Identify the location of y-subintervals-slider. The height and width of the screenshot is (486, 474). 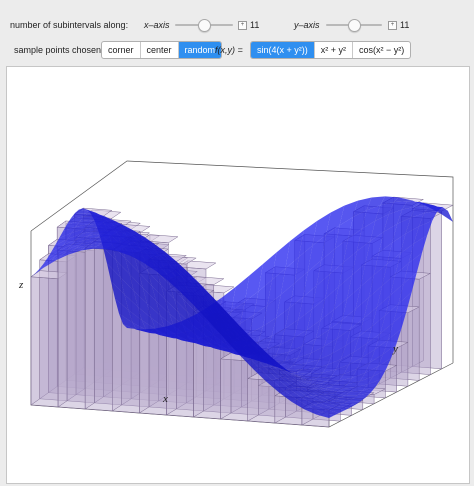
(354, 25).